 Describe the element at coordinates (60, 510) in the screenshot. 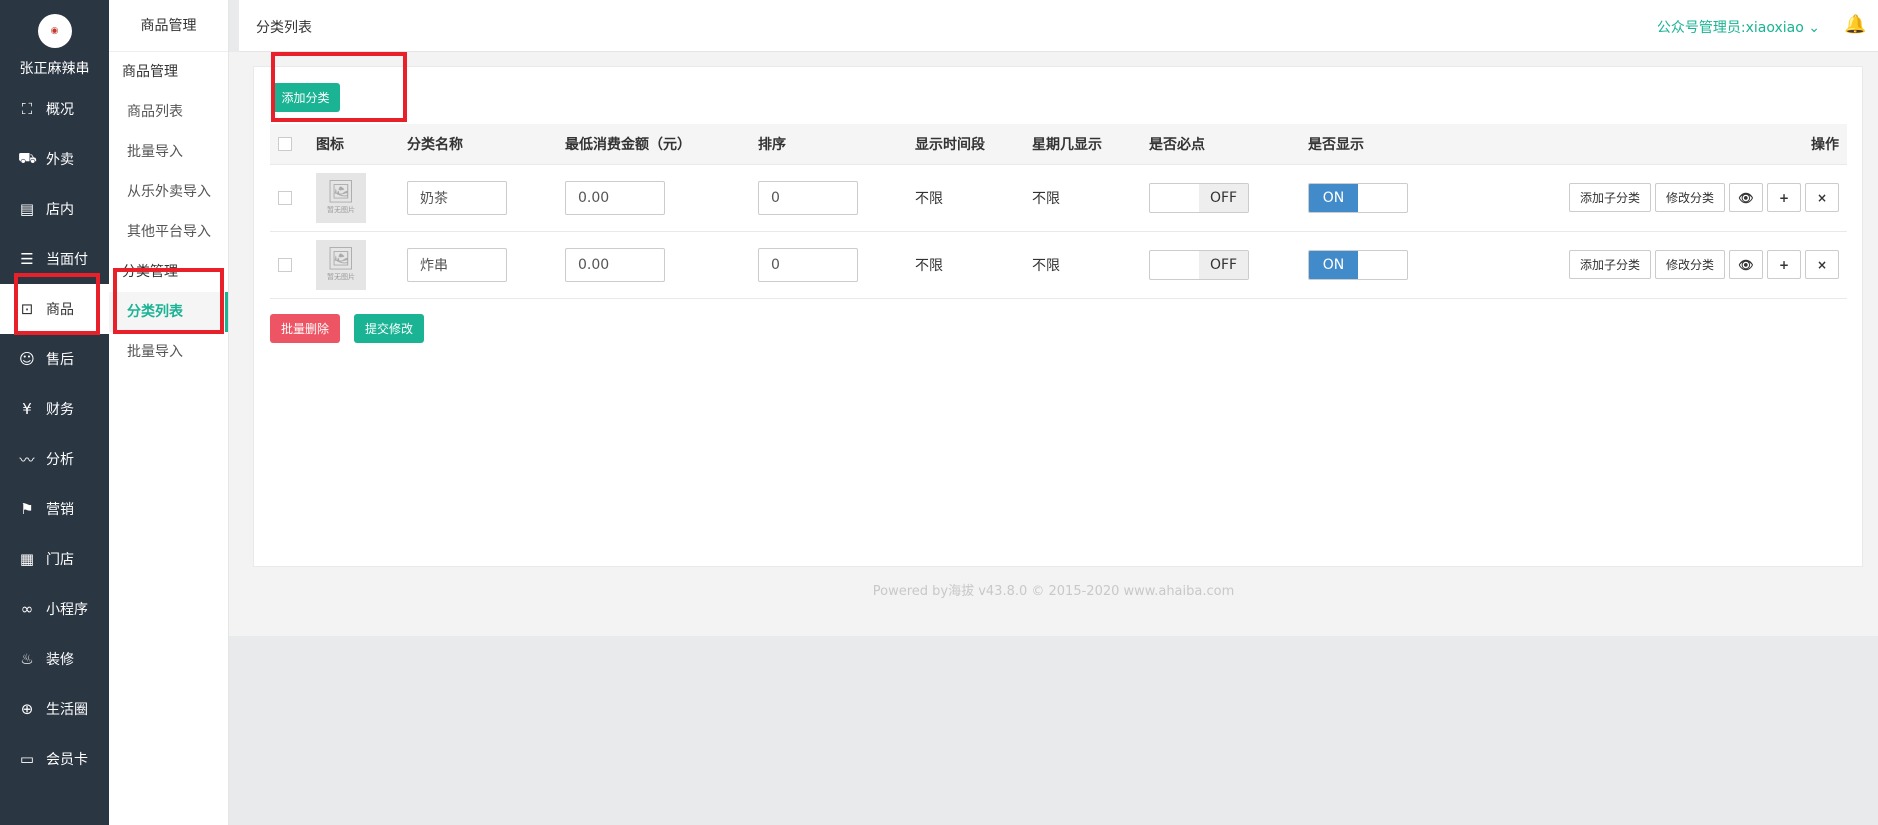

I see `nav-item-label: 营销` at that location.